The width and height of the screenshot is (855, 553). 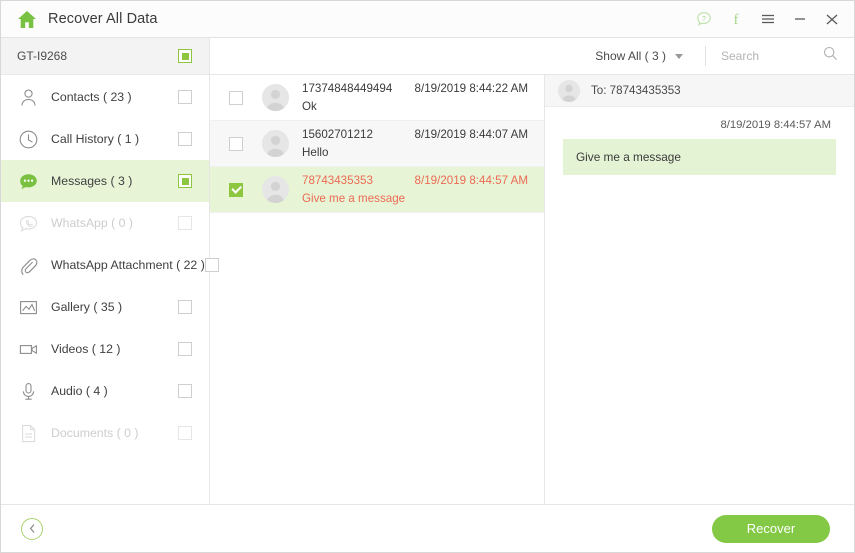 What do you see at coordinates (28, 139) in the screenshot?
I see `clock-icon` at bounding box center [28, 139].